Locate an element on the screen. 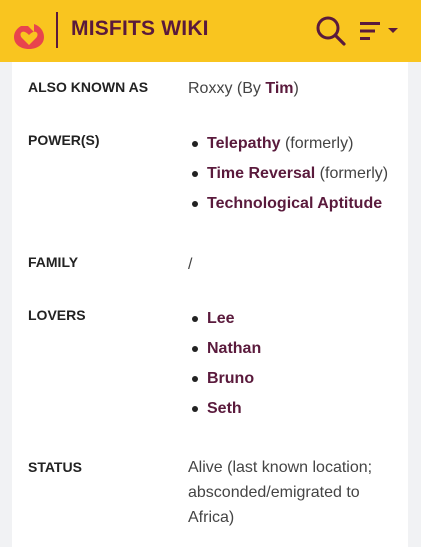 This screenshot has height=547, width=421. list-item: Technological Aptitude is located at coordinates (297, 208).